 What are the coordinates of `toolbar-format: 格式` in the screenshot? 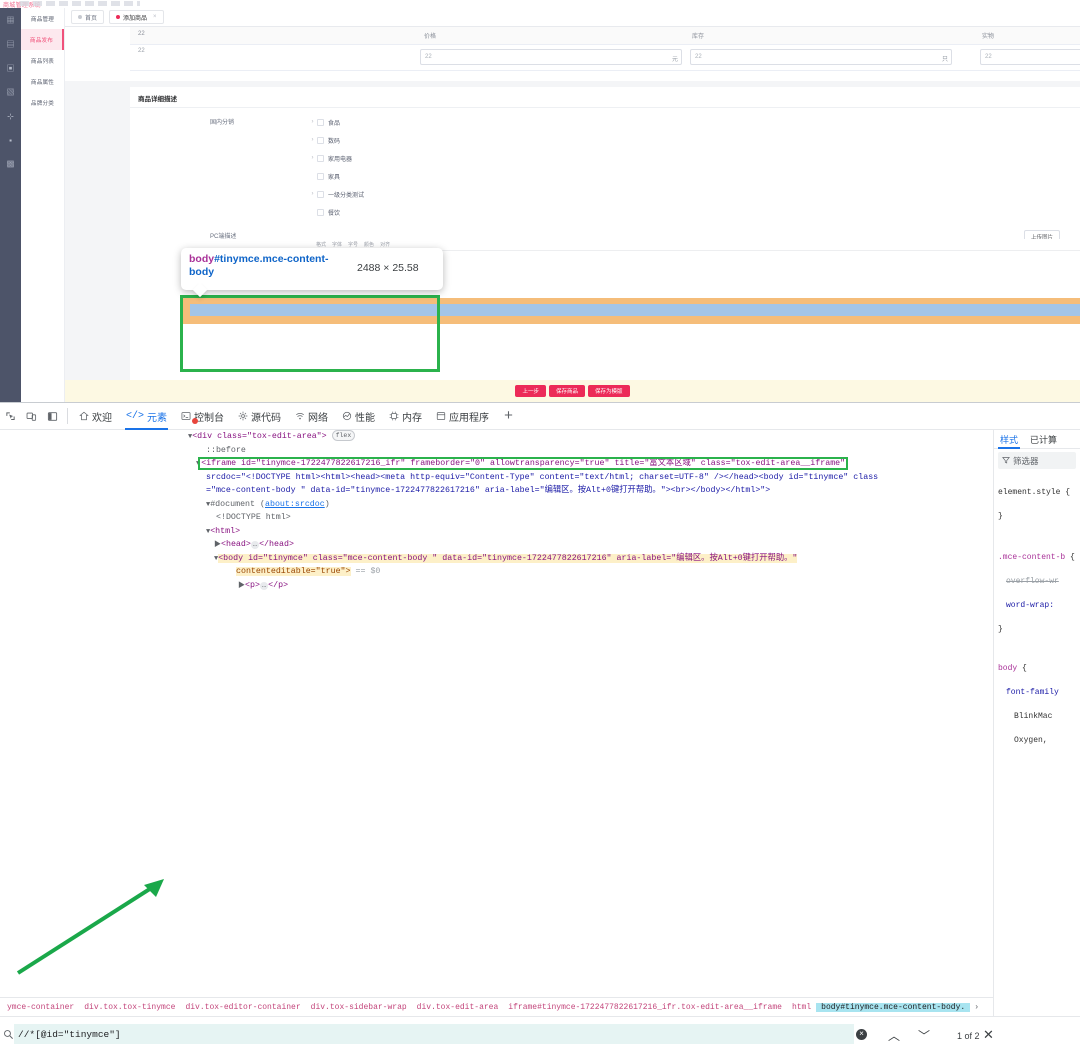 It's located at (321, 244).